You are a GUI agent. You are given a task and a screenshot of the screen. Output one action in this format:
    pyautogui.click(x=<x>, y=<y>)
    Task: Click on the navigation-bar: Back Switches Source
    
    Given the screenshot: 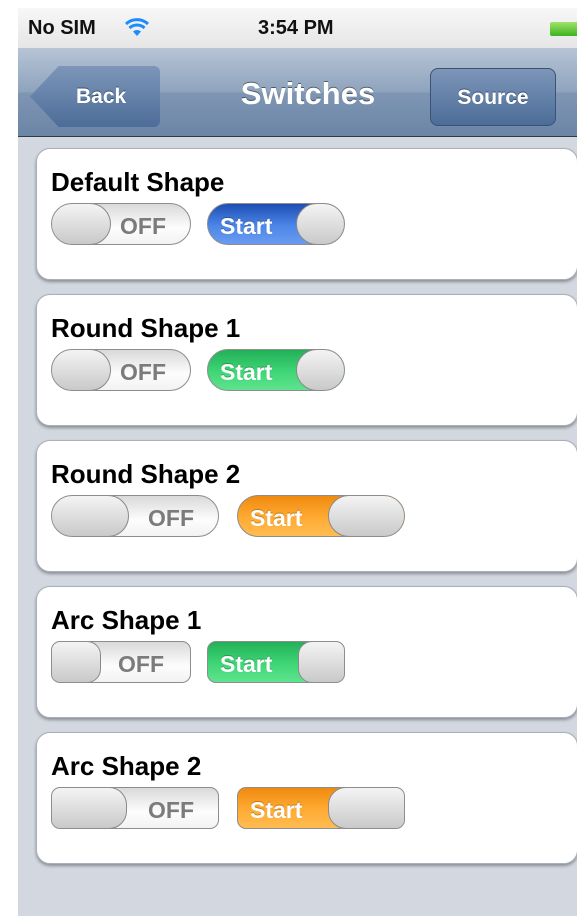 What is the action you would take?
    pyautogui.click(x=297, y=92)
    